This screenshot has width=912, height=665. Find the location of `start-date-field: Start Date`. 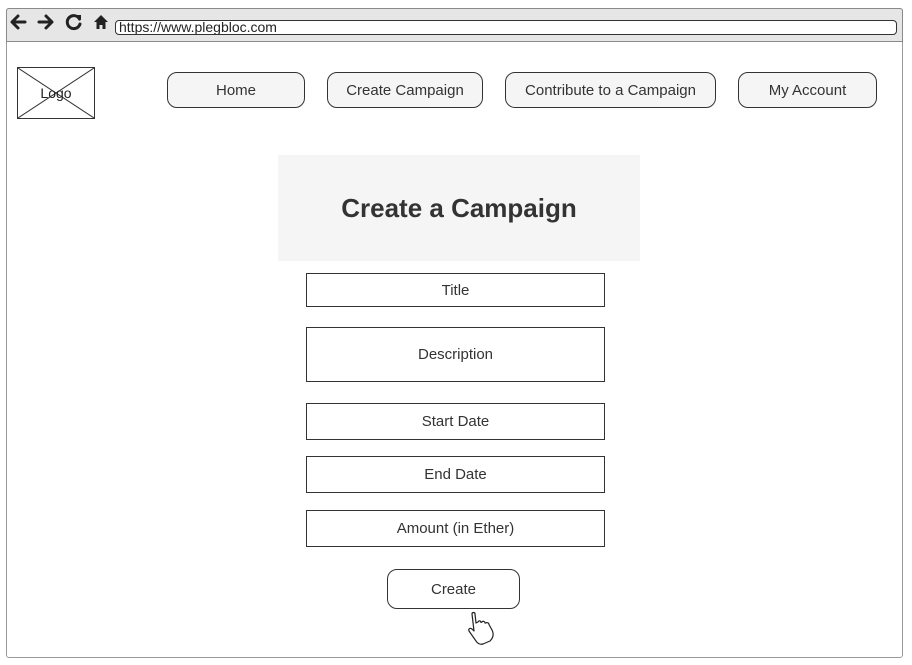

start-date-field: Start Date is located at coordinates (455, 421).